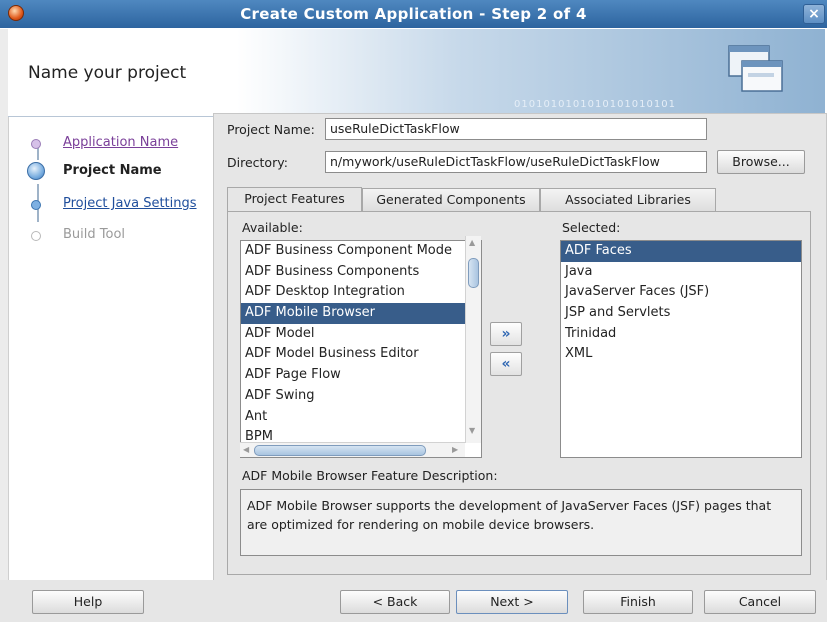 The image size is (827, 622). I want to click on step-label: Project Java Settings, so click(130, 203).